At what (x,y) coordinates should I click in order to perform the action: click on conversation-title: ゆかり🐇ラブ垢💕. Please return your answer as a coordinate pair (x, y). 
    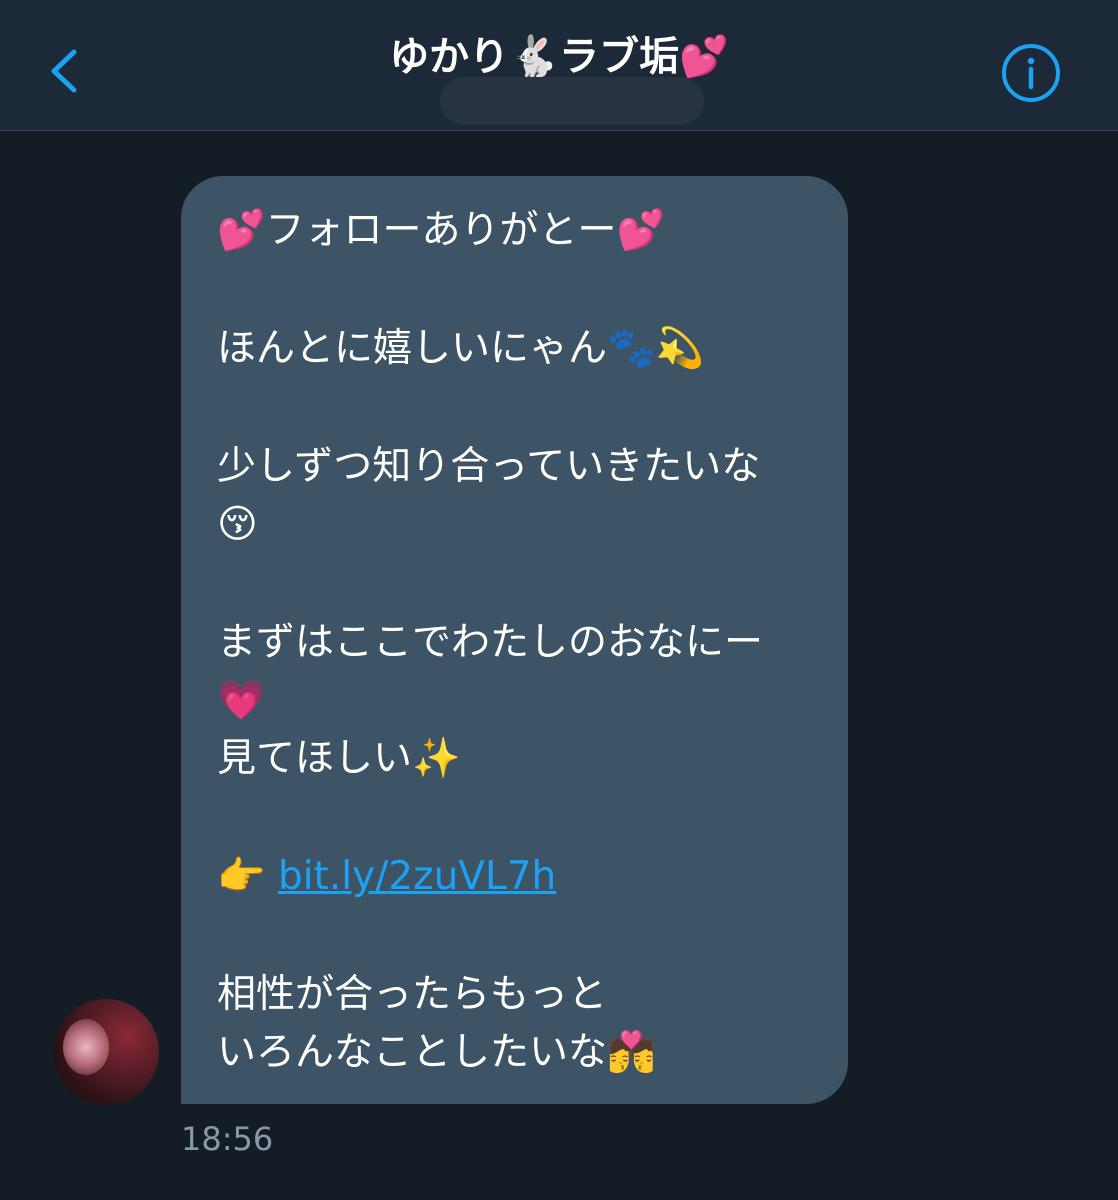
    Looking at the image, I should click on (559, 53).